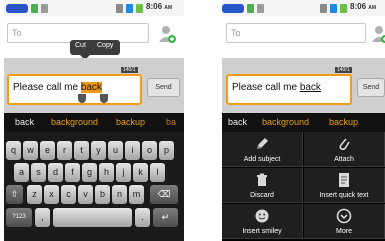  Describe the element at coordinates (115, 150) in the screenshot. I see `key: u` at that location.